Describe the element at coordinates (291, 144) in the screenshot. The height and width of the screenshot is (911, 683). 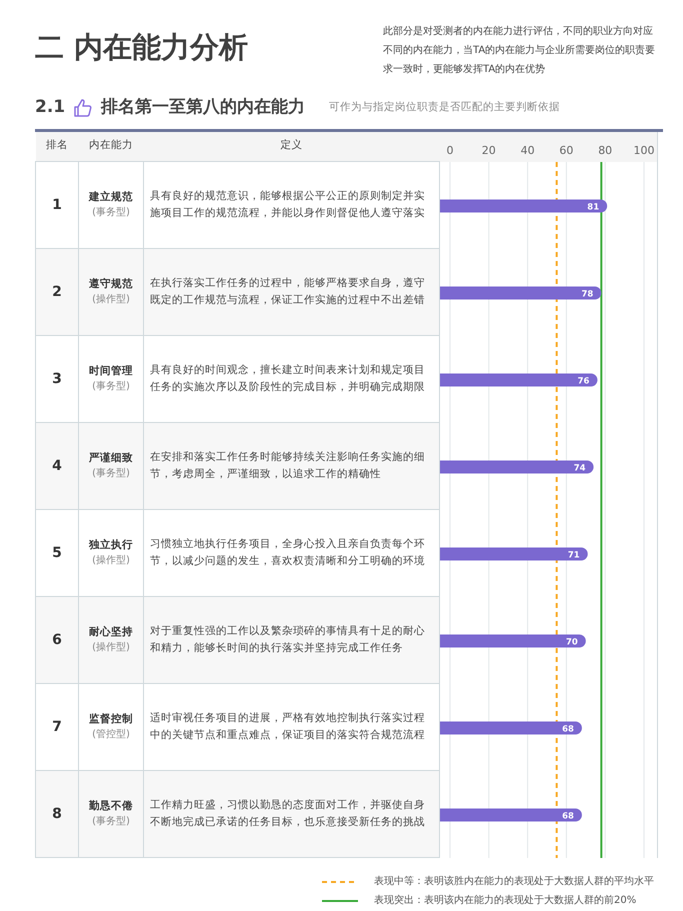
I see `column-header: 定义` at that location.